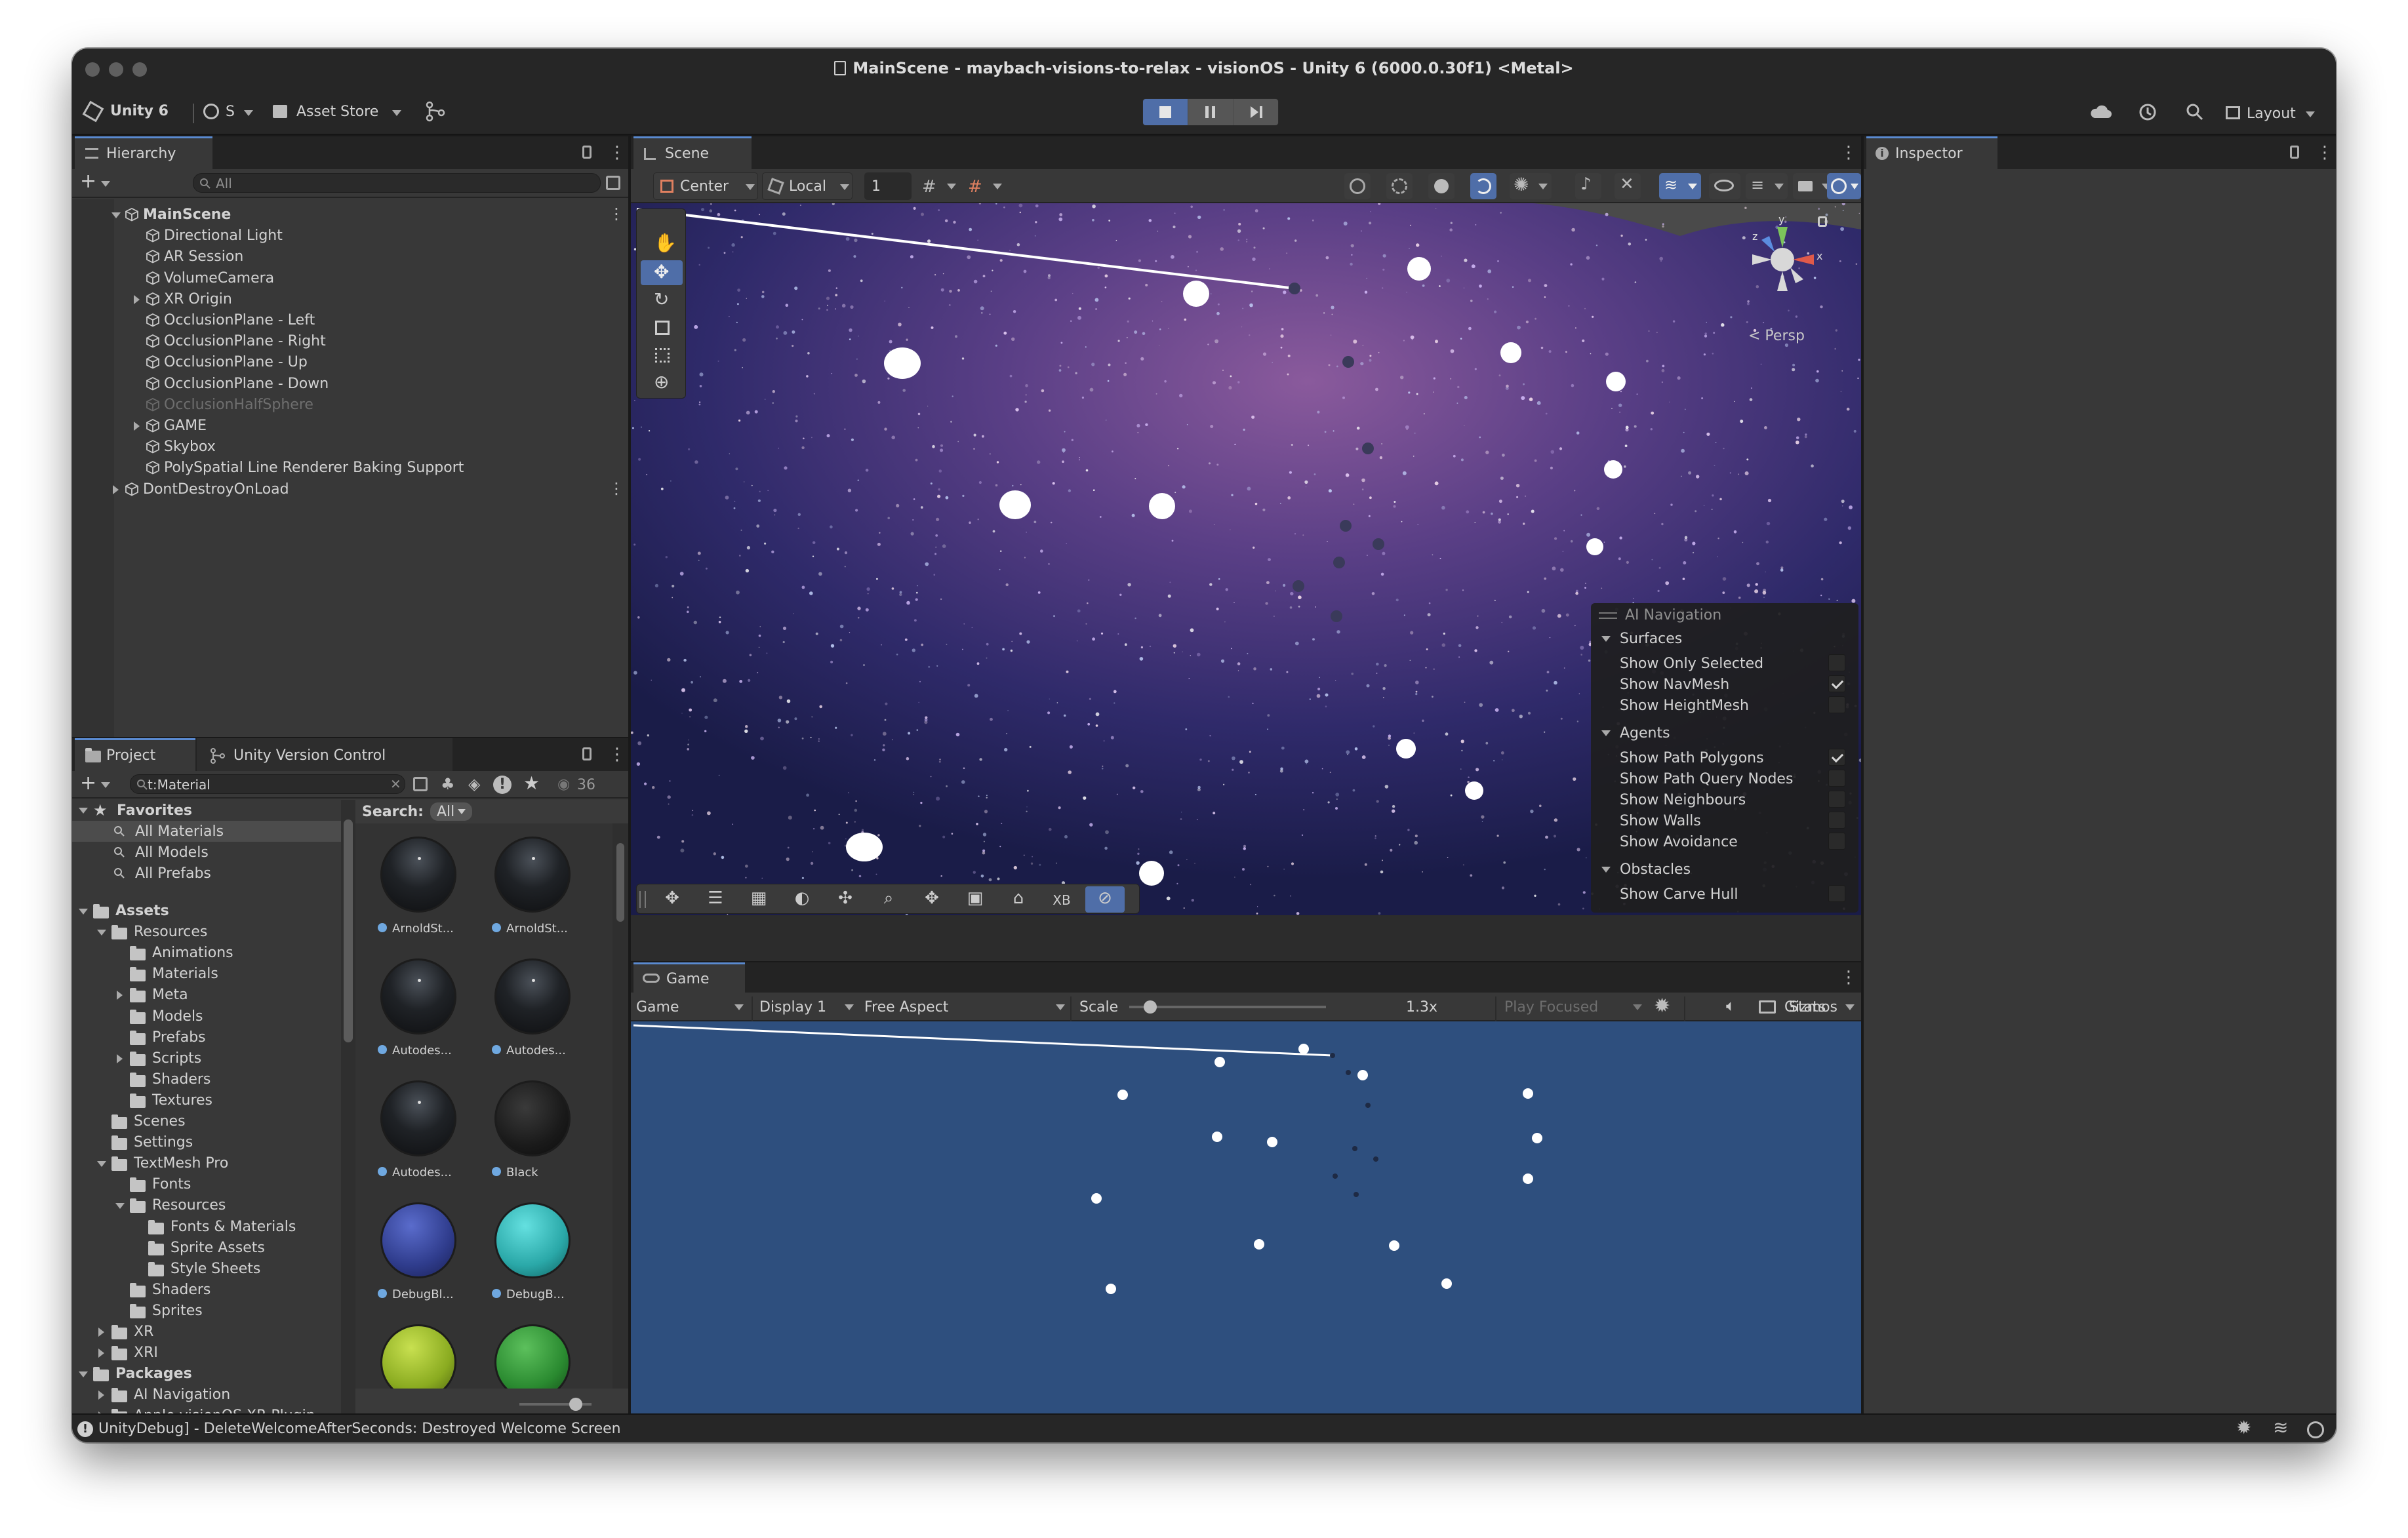  Describe the element at coordinates (1256, 112) in the screenshot. I see `step-button` at that location.